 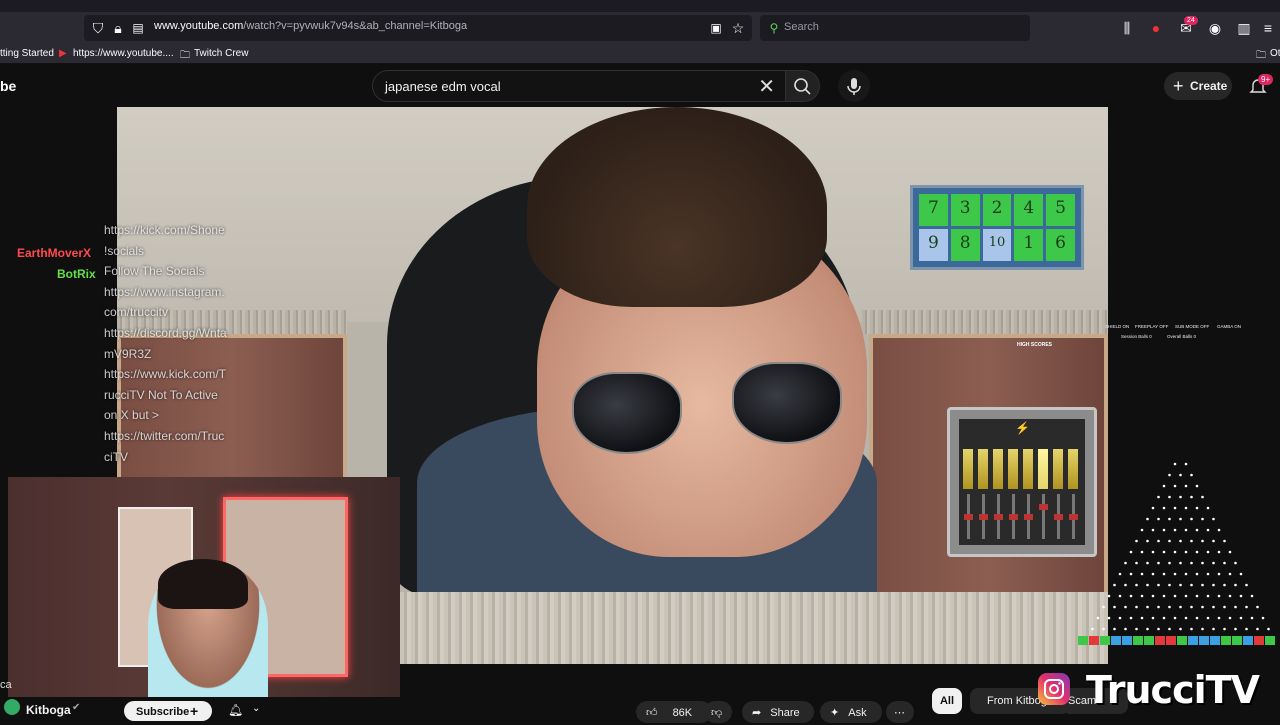 What do you see at coordinates (1244, 28) in the screenshot?
I see `extensions-icon: ▥` at bounding box center [1244, 28].